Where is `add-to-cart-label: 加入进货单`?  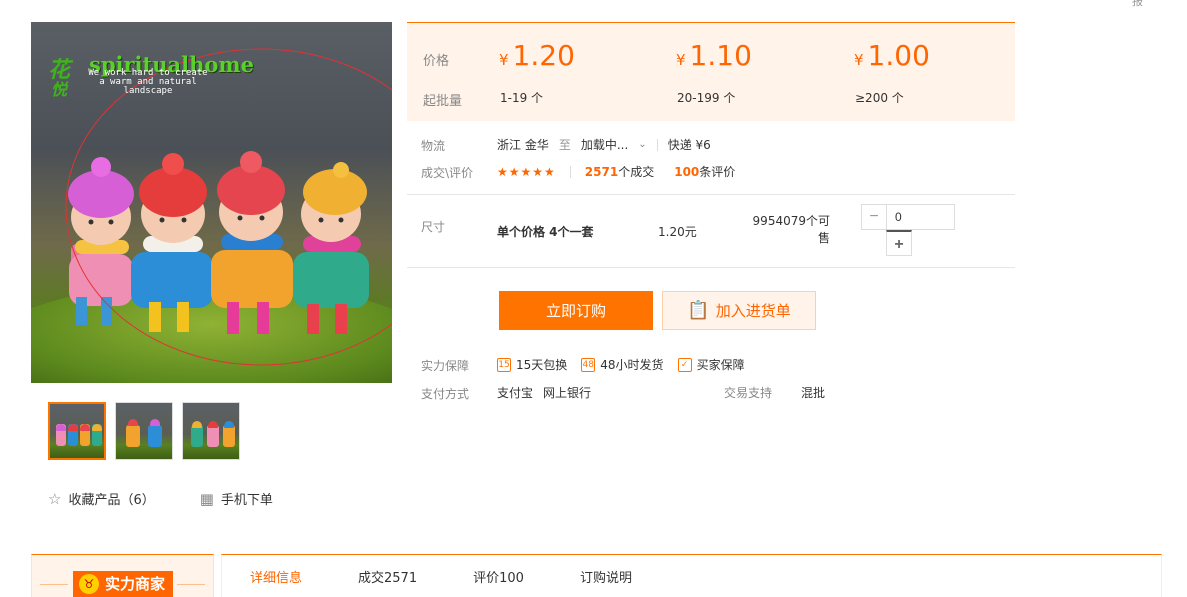 add-to-cart-label: 加入进货单 is located at coordinates (753, 311).